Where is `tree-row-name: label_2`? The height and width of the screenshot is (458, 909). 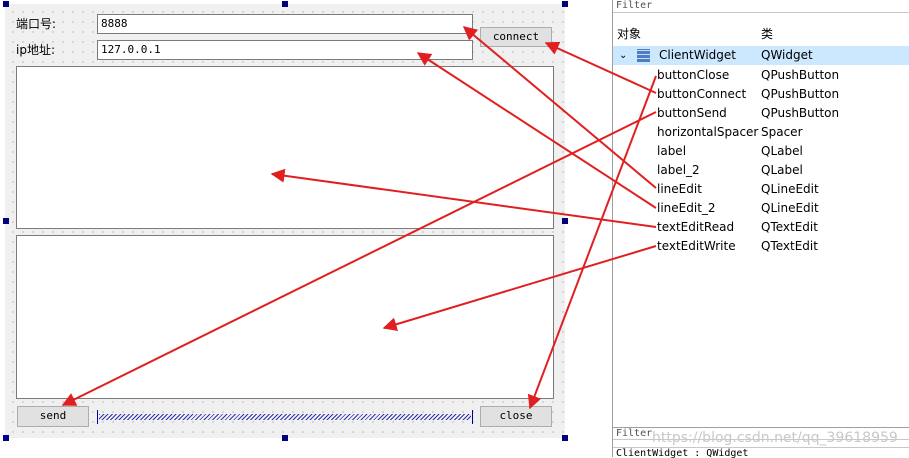 tree-row-name: label_2 is located at coordinates (678, 170).